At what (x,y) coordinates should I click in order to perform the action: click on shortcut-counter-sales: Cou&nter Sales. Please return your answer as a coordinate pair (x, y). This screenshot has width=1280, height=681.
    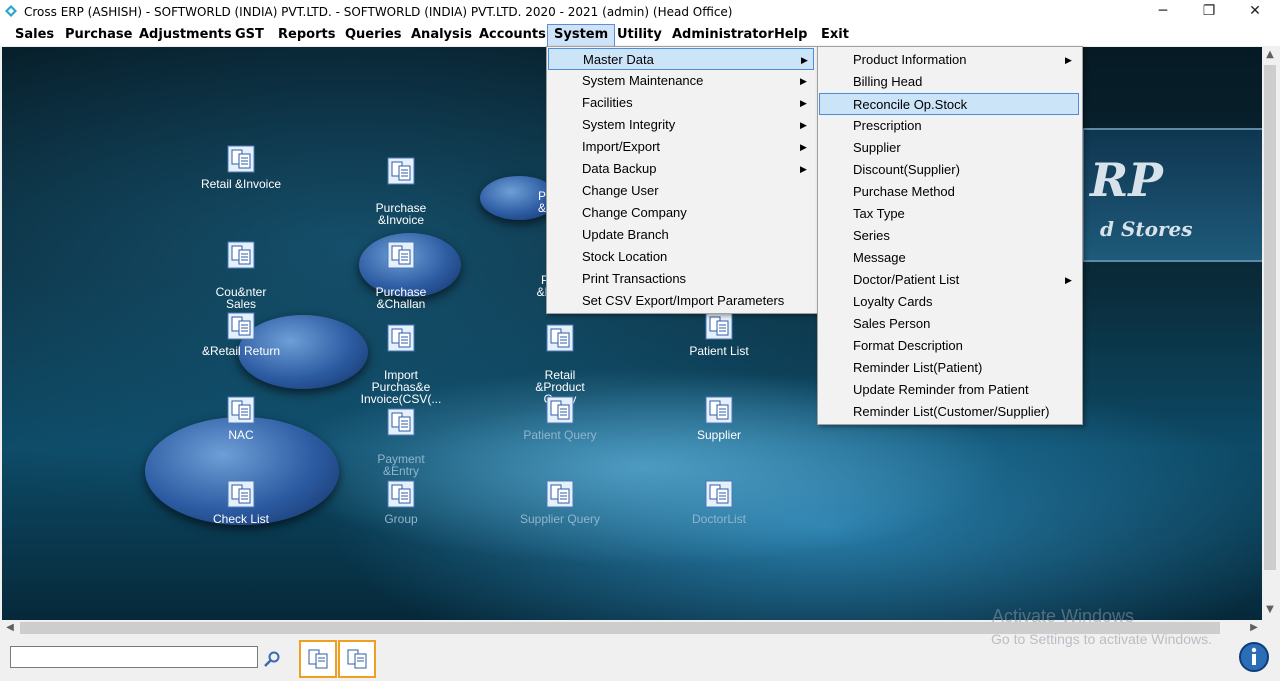
    Looking at the image, I should click on (241, 269).